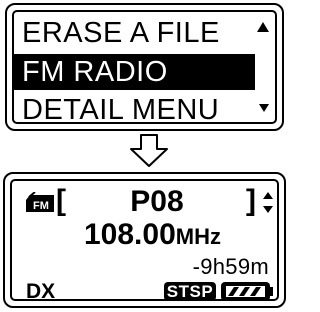  Describe the element at coordinates (135, 110) in the screenshot. I see `menu-item-detail-menu: DETAIL MENU` at that location.